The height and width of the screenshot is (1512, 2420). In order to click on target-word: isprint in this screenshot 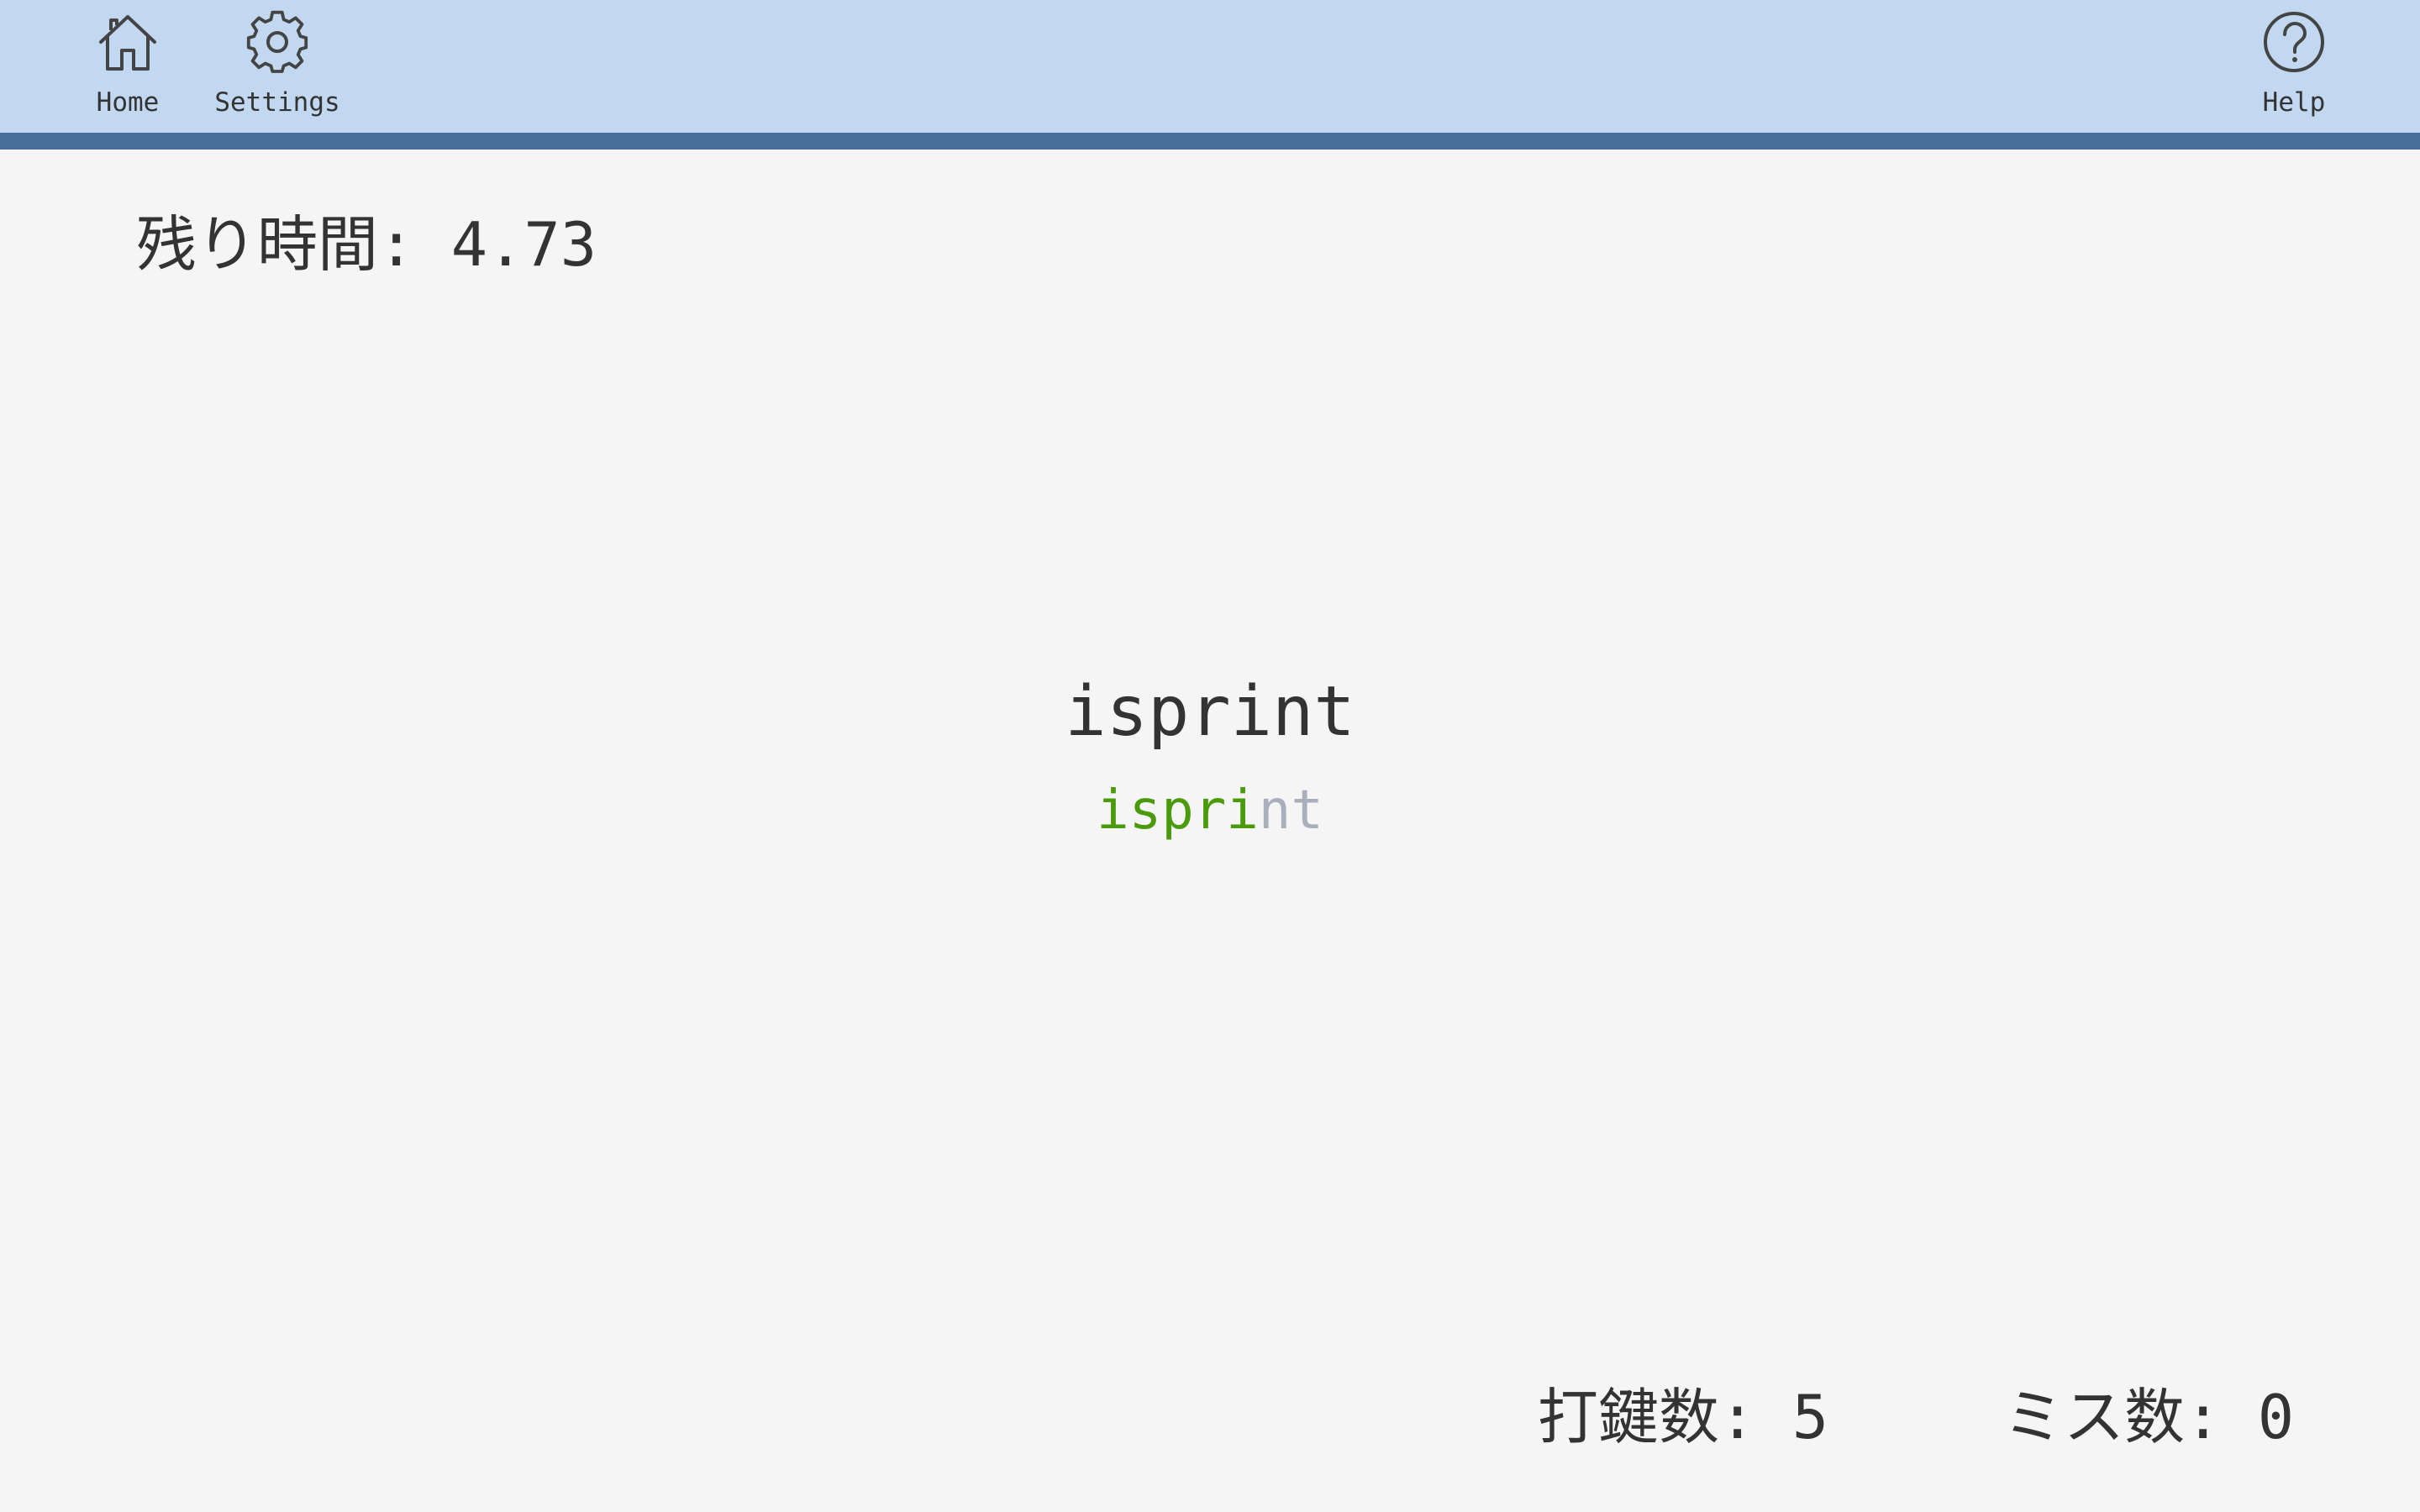, I will do `click(1210, 712)`.